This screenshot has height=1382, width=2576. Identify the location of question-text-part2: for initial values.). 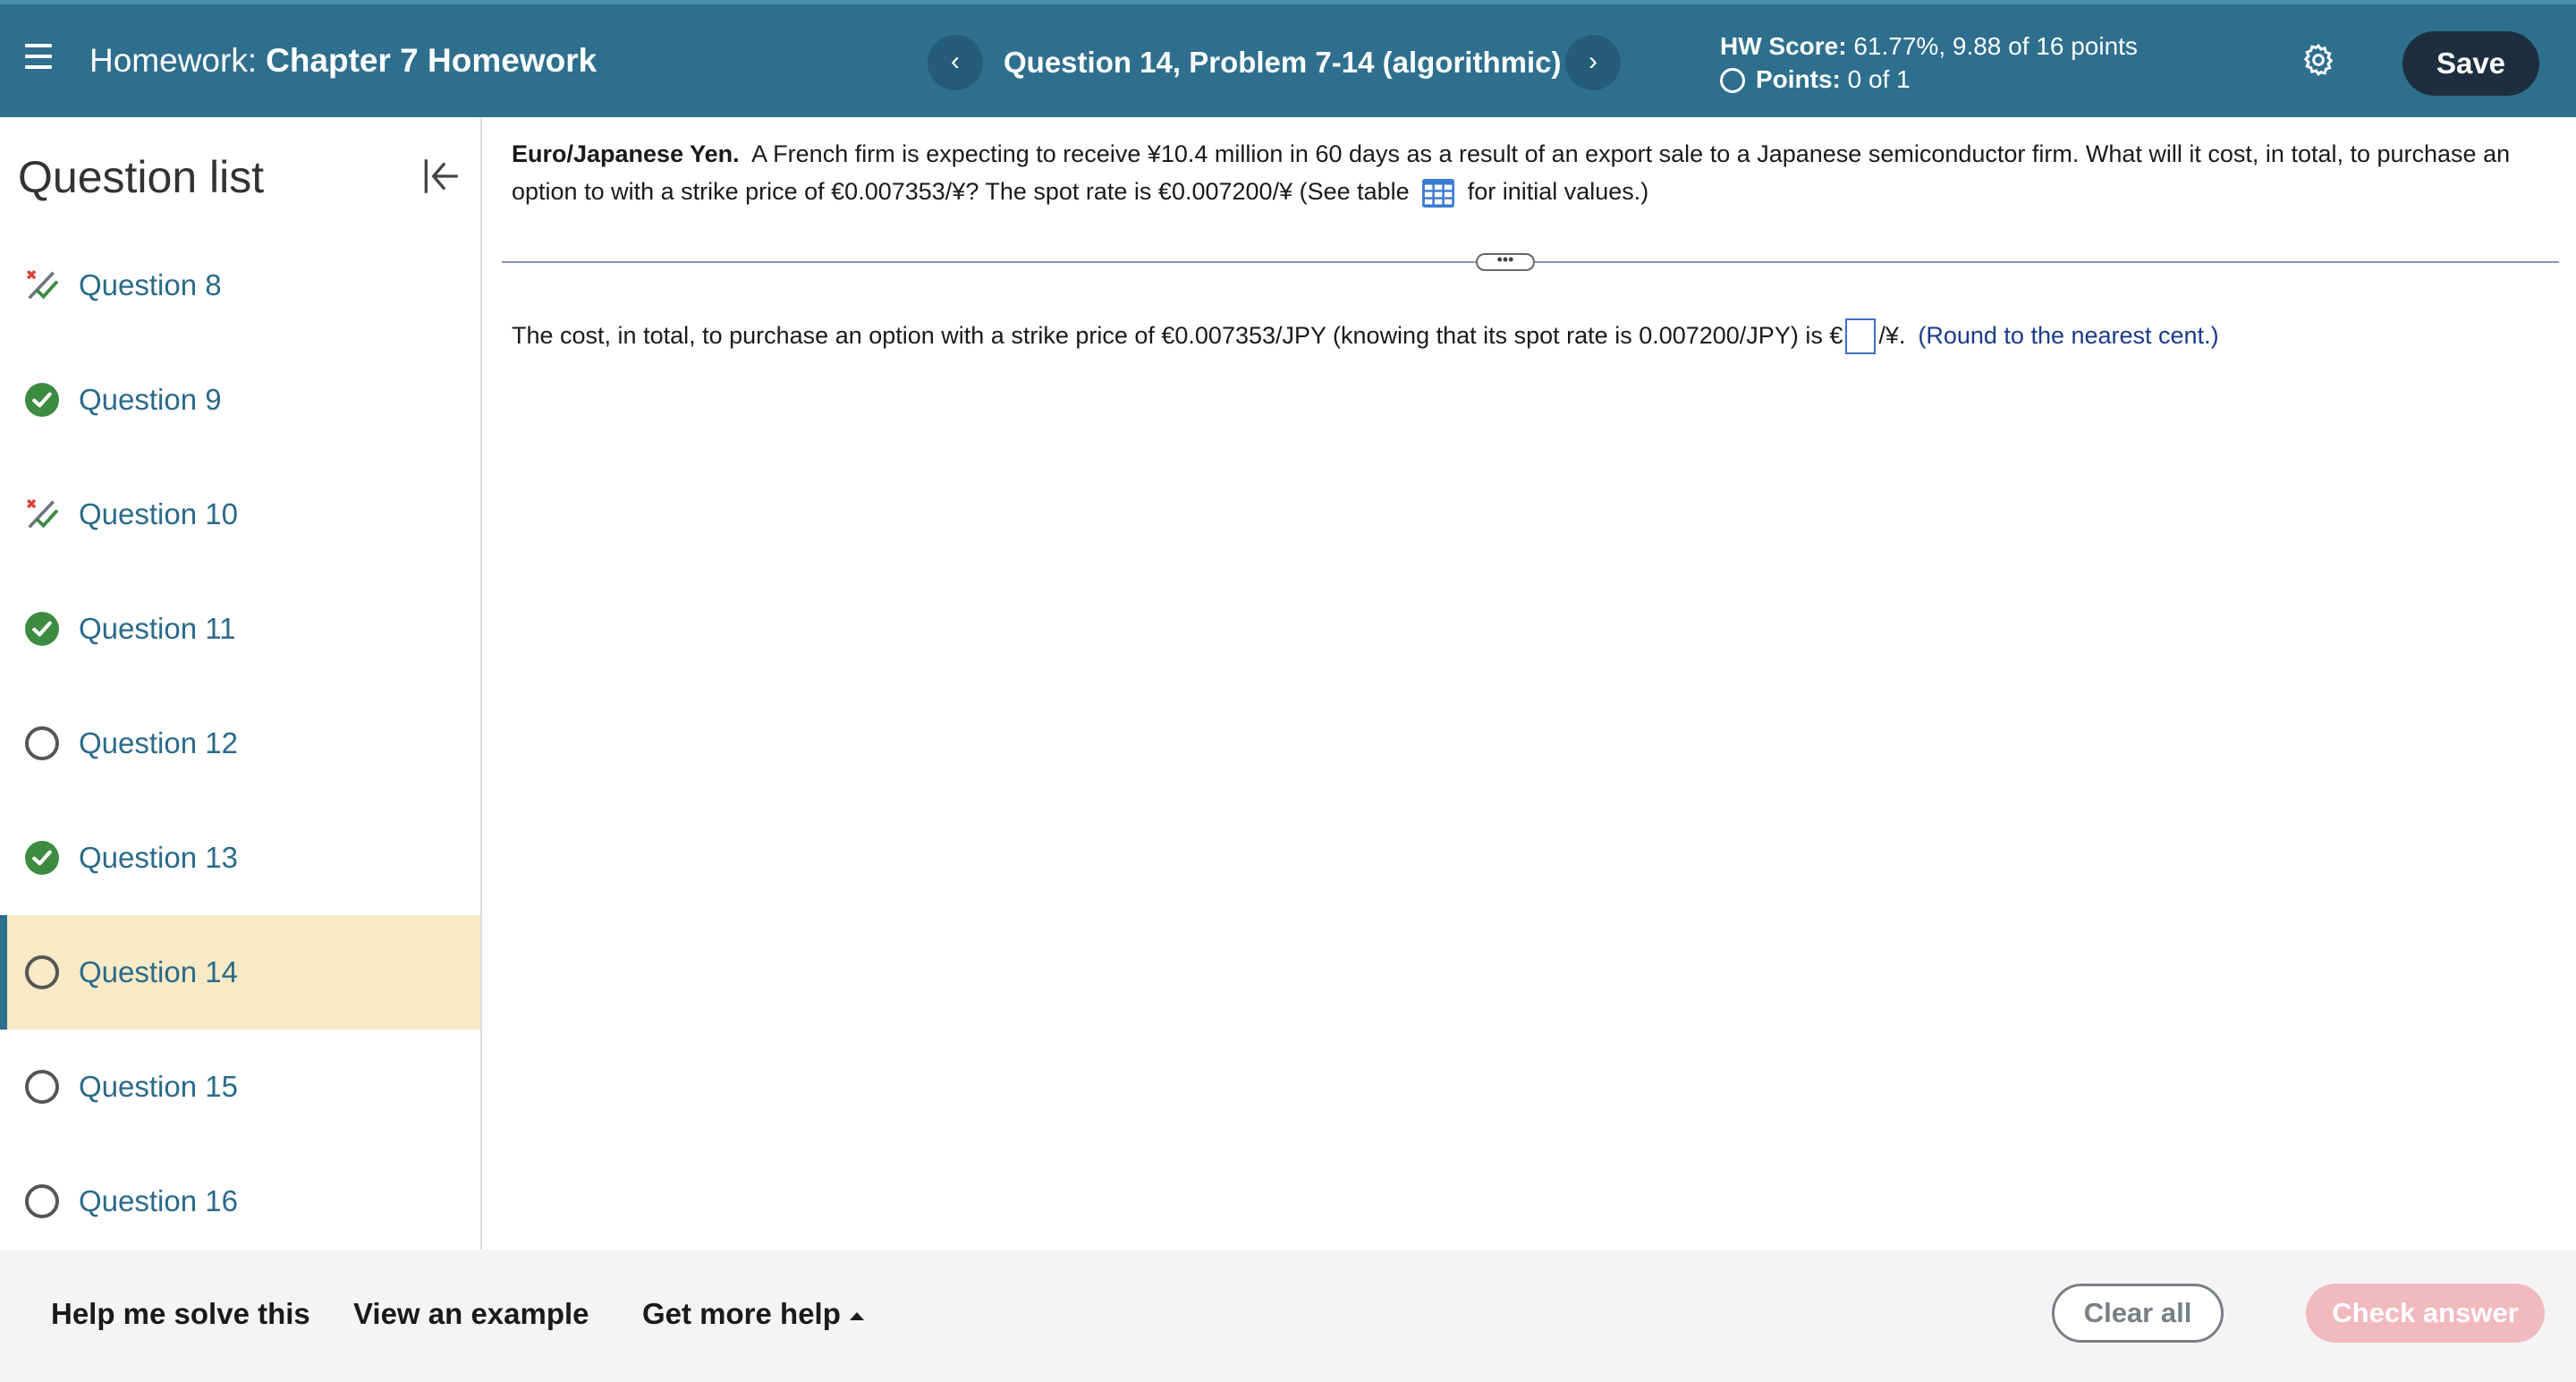
(1558, 192).